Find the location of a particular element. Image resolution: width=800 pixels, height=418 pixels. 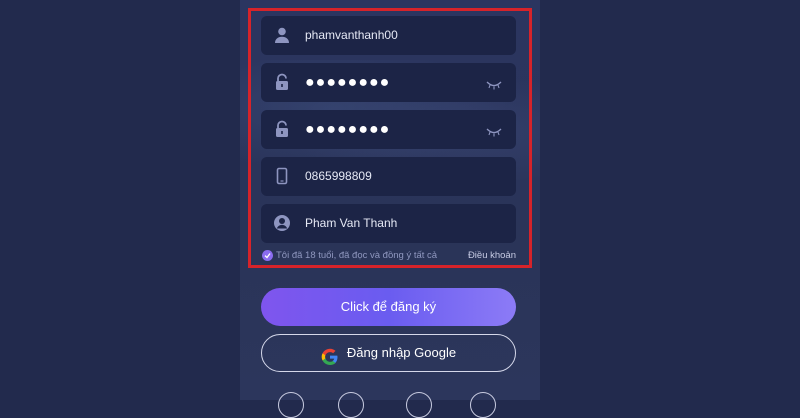

google-login-label: Đăng nhập Google is located at coordinates (401, 352).